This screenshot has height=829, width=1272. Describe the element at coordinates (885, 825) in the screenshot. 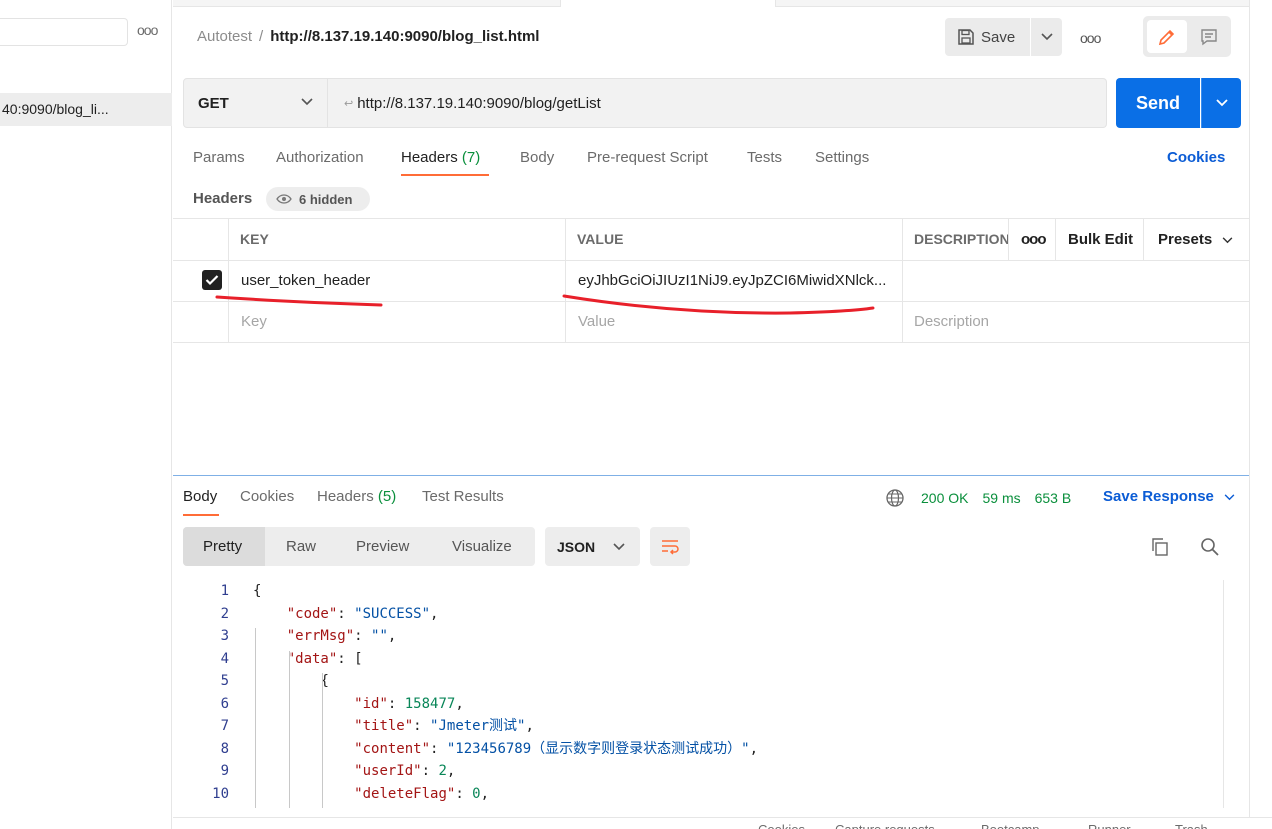

I see `footer-item: Capture requests` at that location.